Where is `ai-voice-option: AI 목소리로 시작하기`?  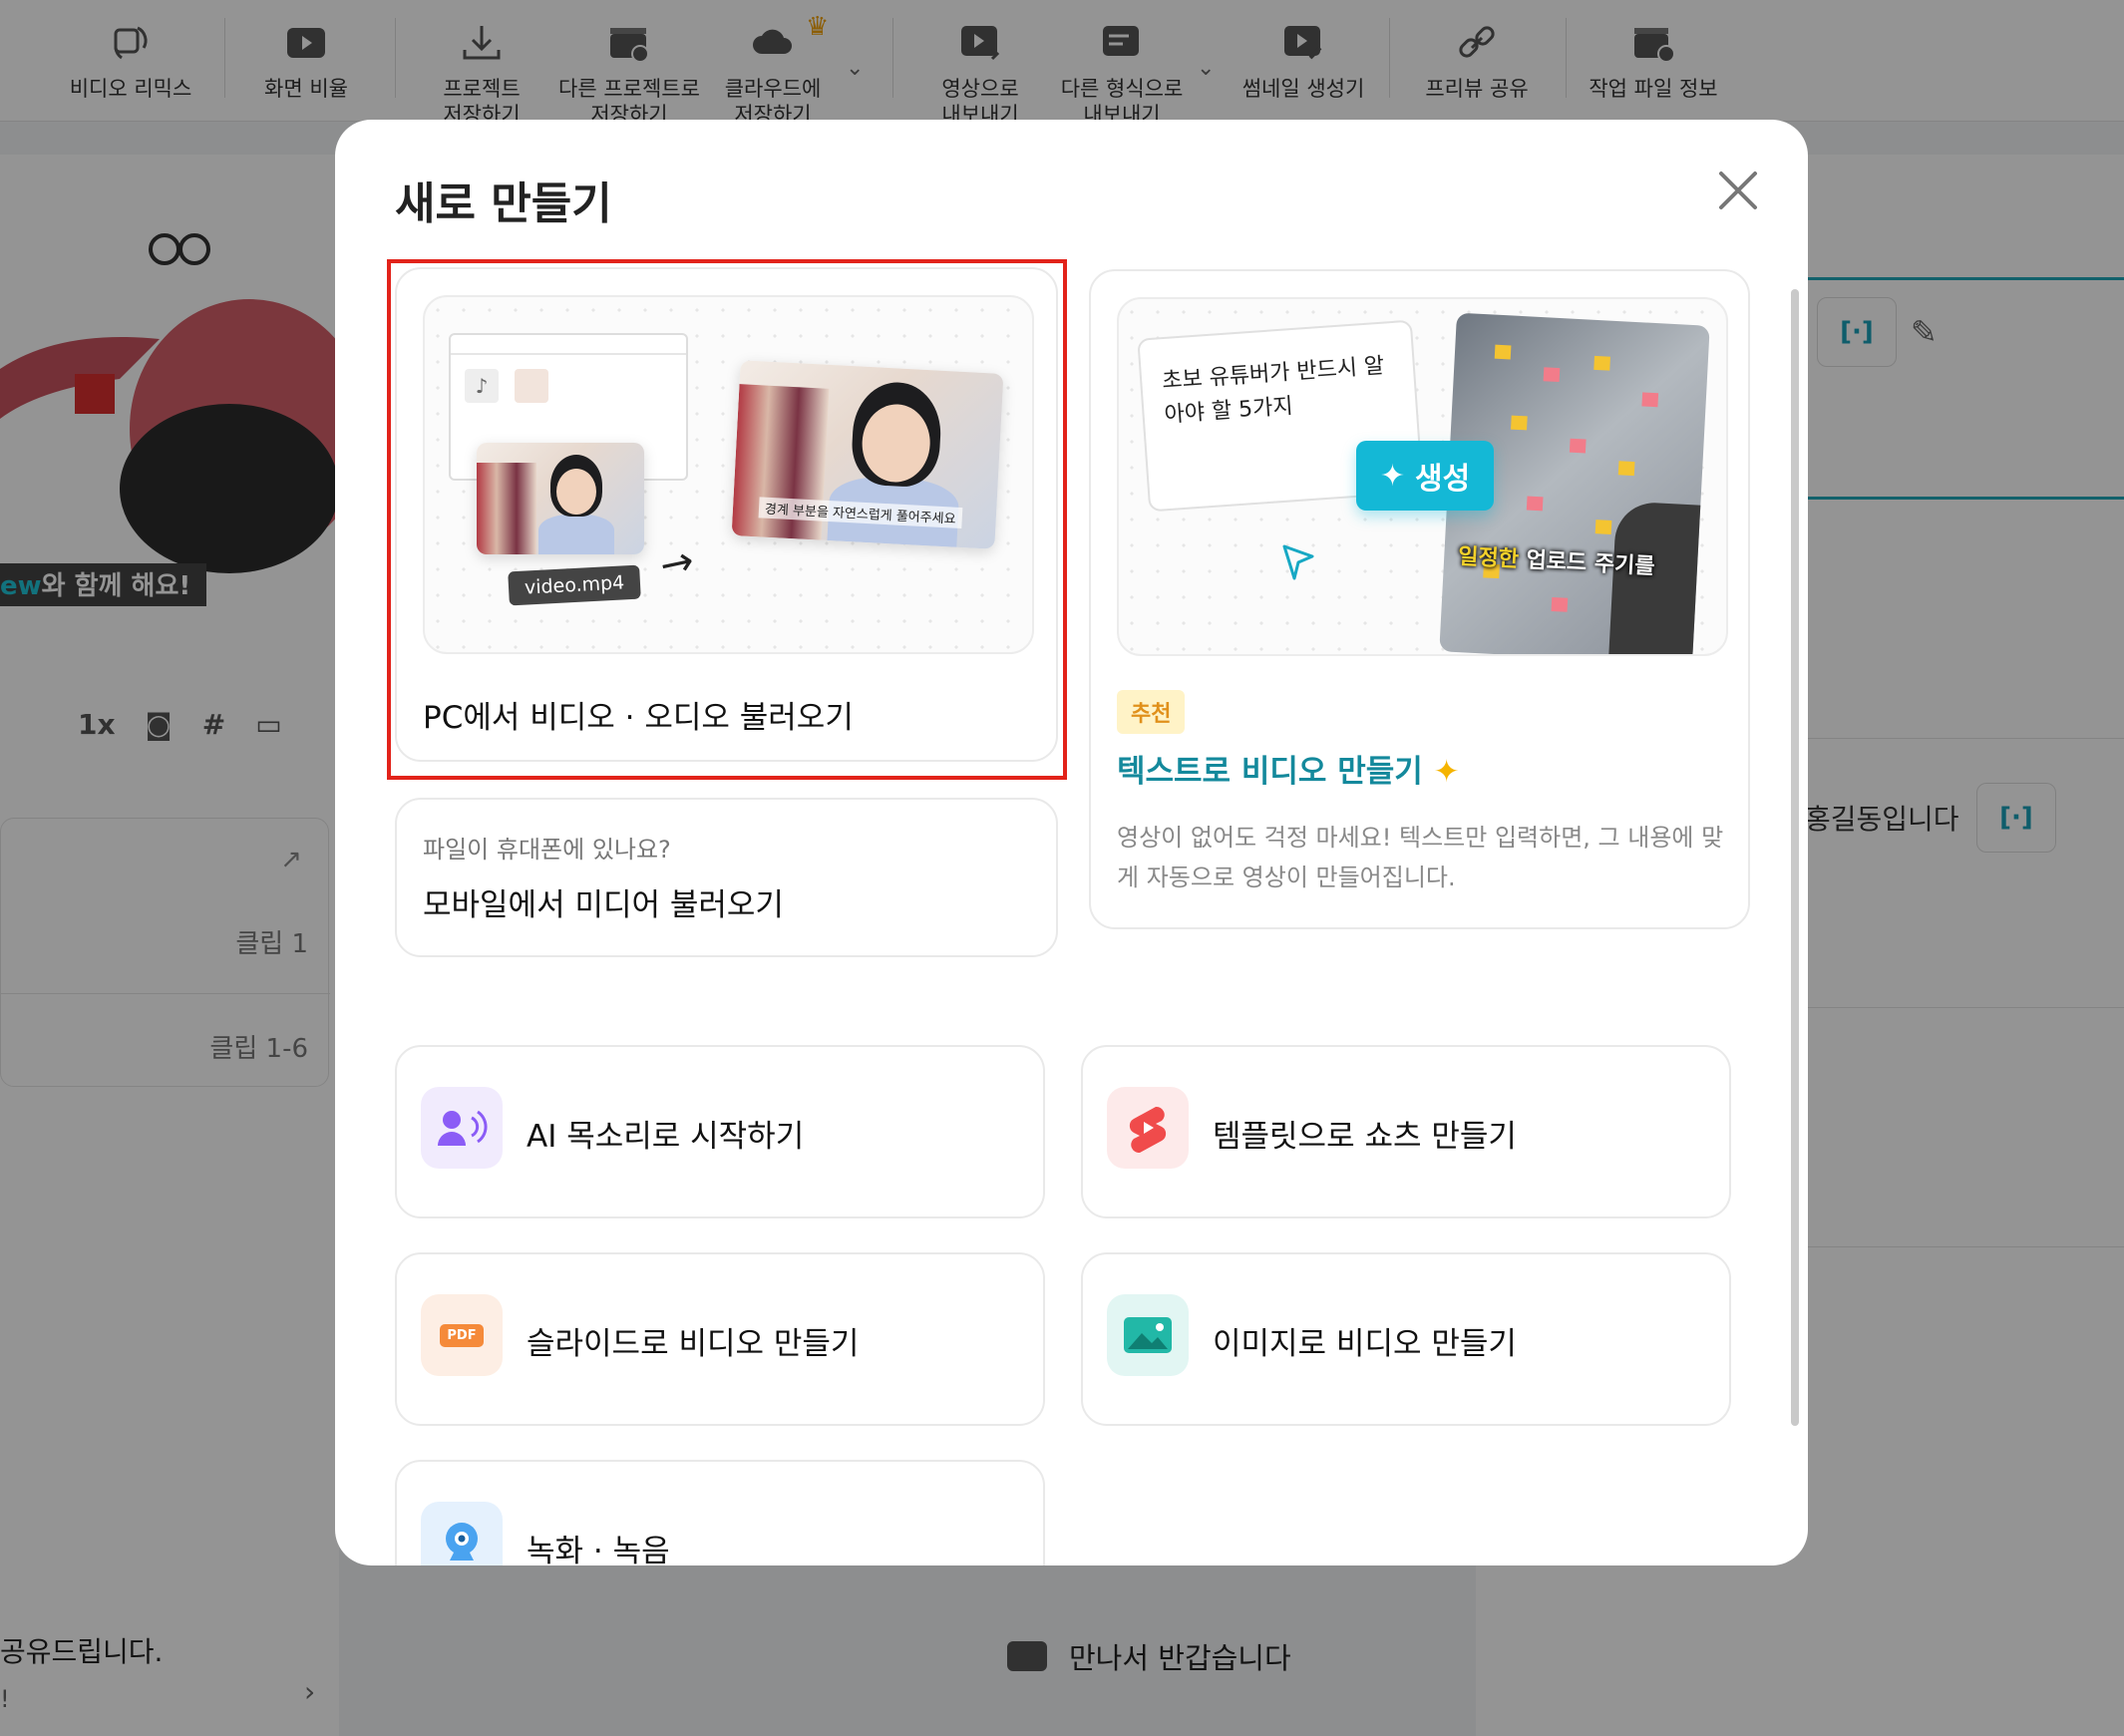
ai-voice-option: AI 목소리로 시작하기 is located at coordinates (720, 1131).